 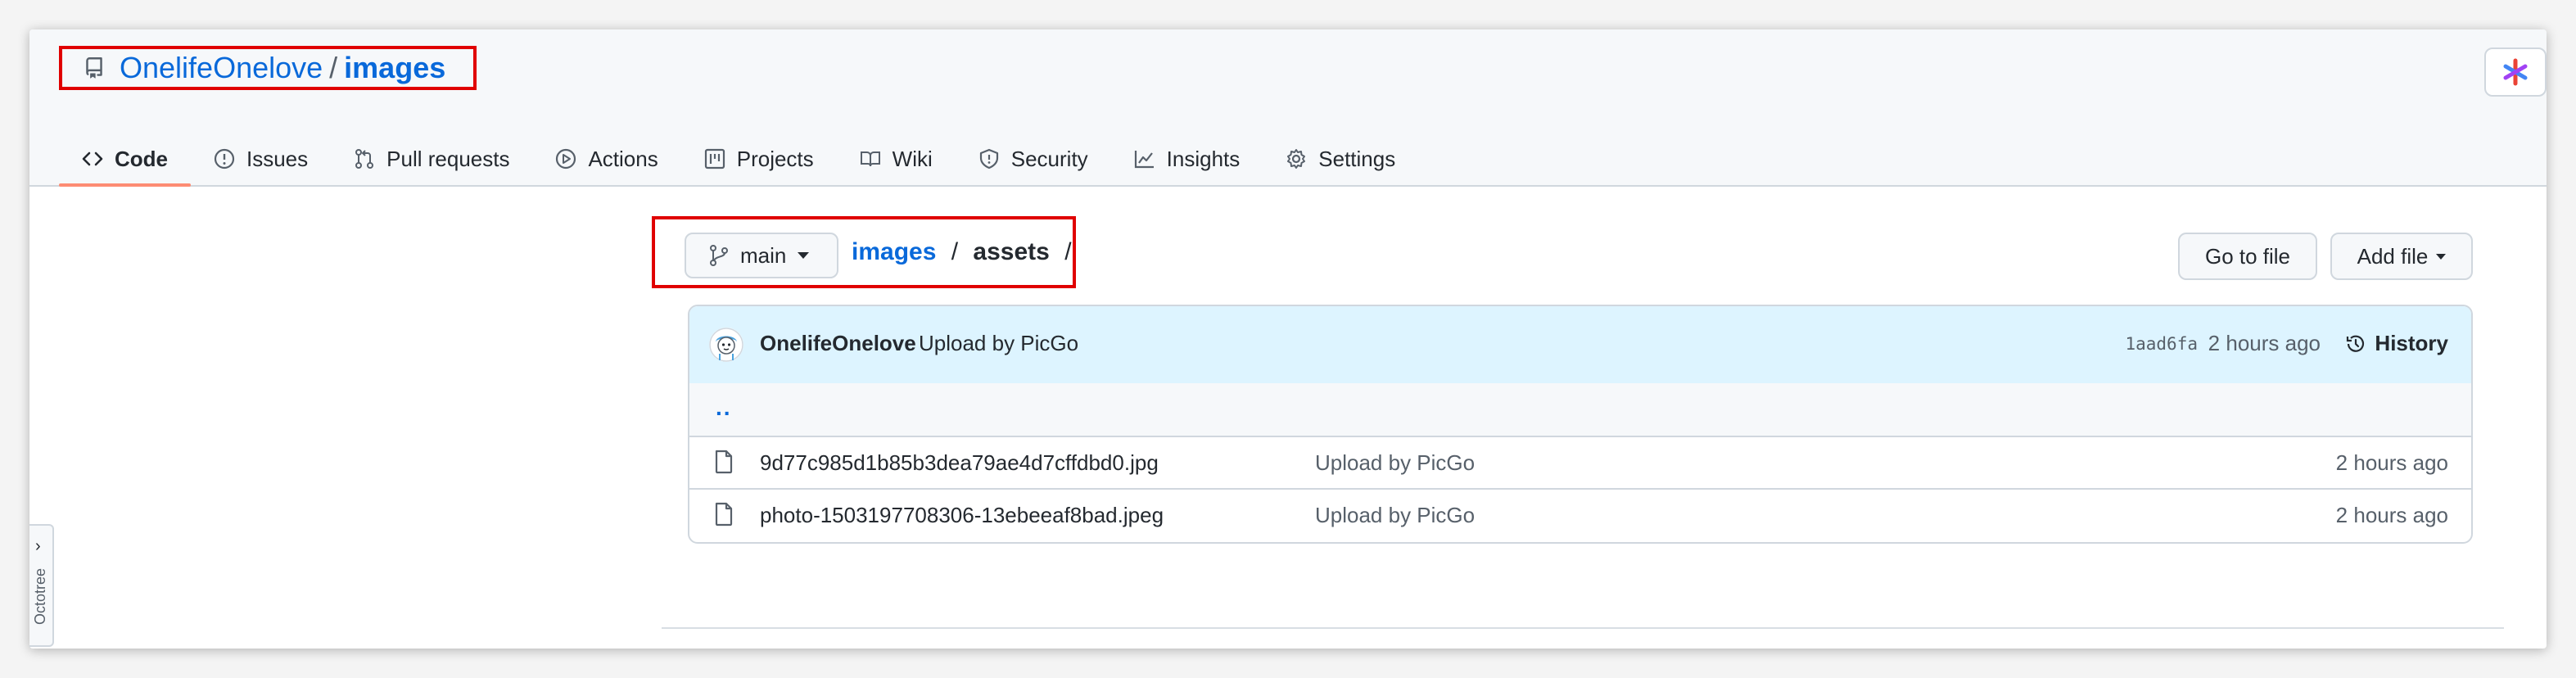 I want to click on tab-insights: Insights, so click(x=1187, y=159).